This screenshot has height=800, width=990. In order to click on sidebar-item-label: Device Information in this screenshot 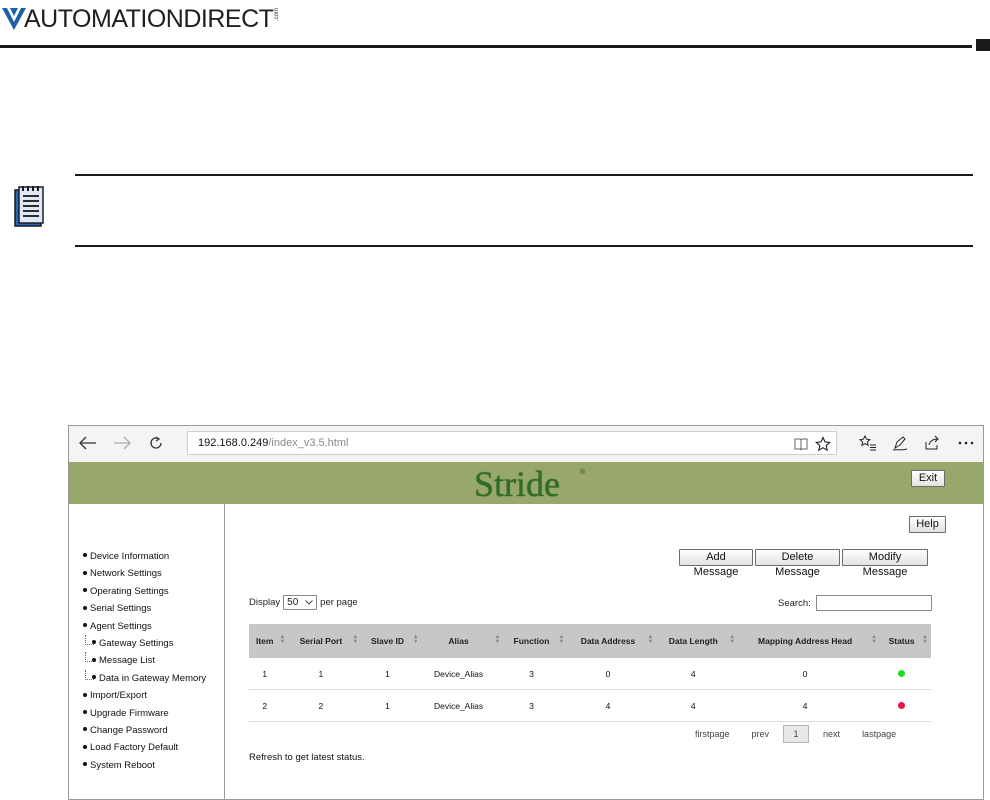, I will do `click(130, 556)`.